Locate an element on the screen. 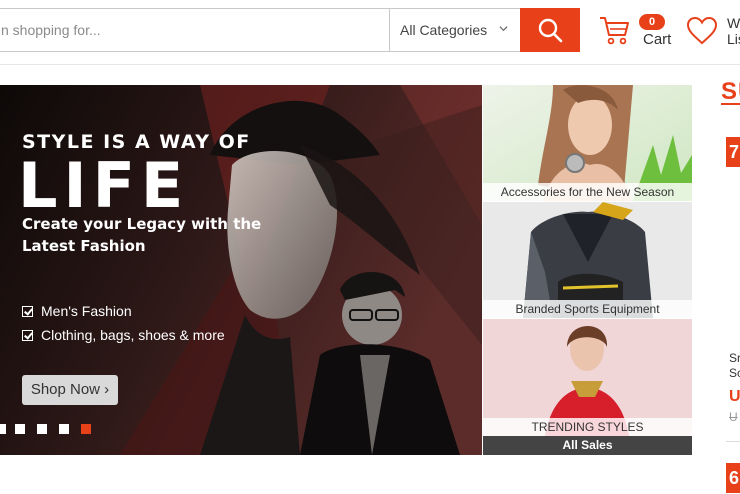 The height and width of the screenshot is (494, 740). promo-tile-accessories: Accessories for the New Season is located at coordinates (587, 143).